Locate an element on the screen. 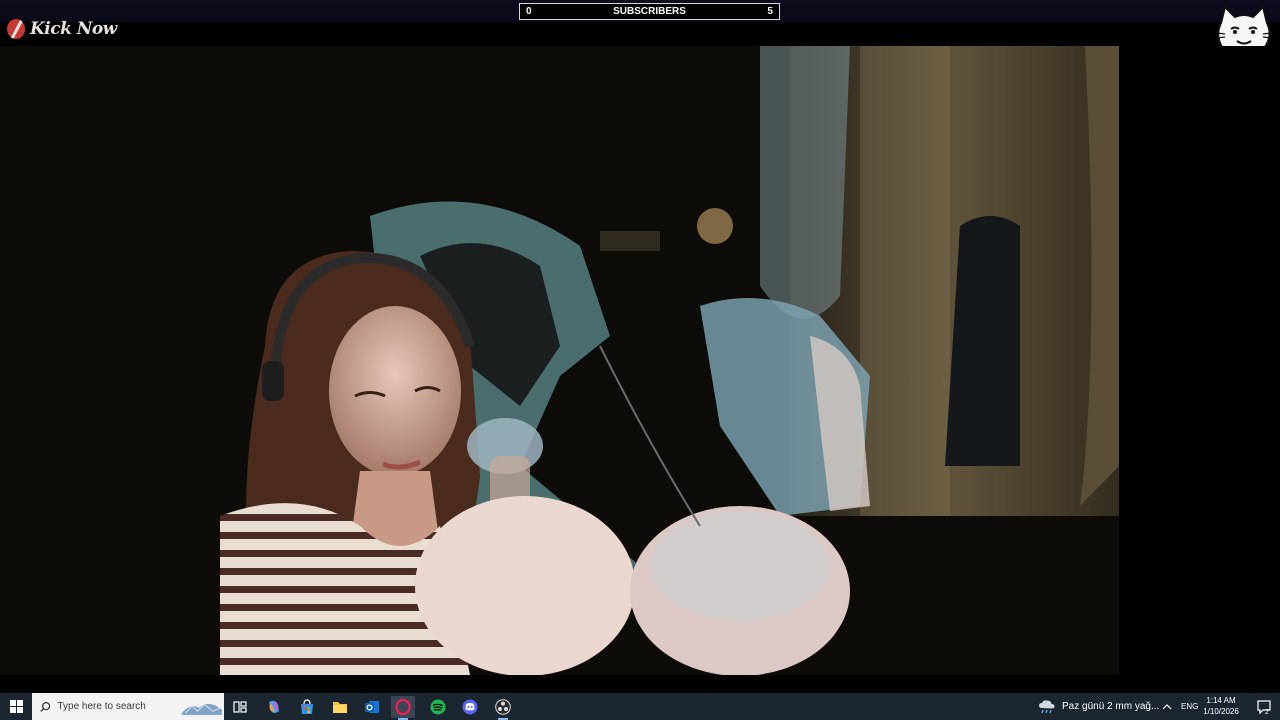  microsoft-store-icon is located at coordinates (307, 706).